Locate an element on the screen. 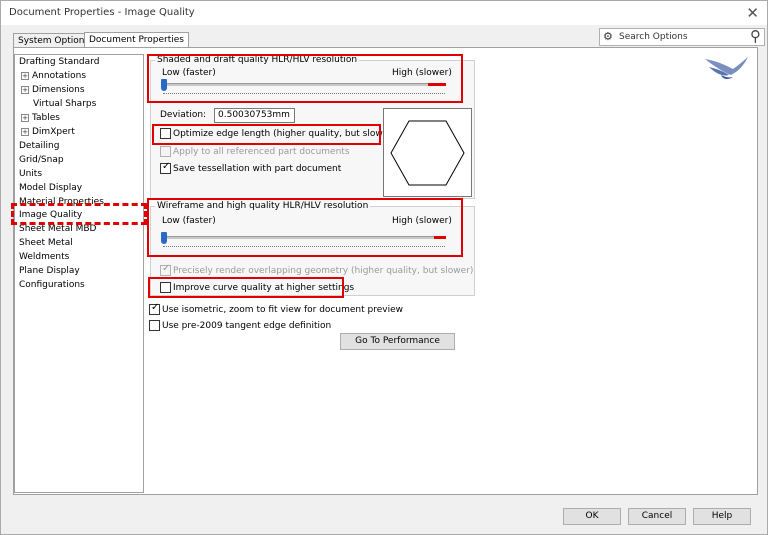 This screenshot has width=768, height=535. hexagon-preview-icon is located at coordinates (427, 153).